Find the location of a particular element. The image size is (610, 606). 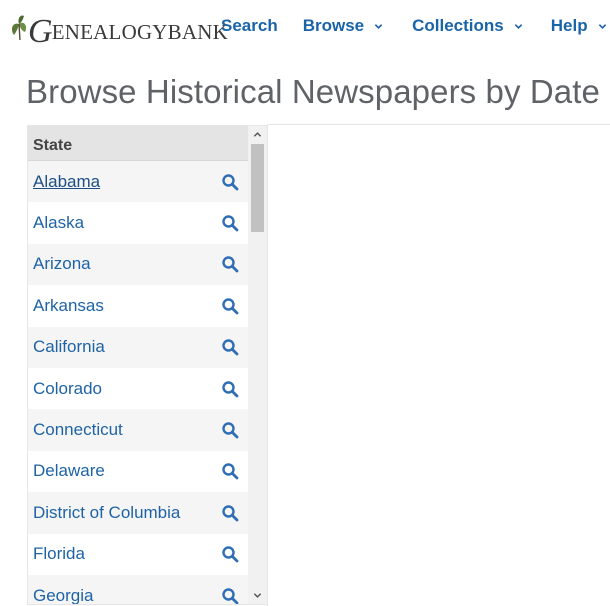

logo-first-letter: G is located at coordinates (40, 31).